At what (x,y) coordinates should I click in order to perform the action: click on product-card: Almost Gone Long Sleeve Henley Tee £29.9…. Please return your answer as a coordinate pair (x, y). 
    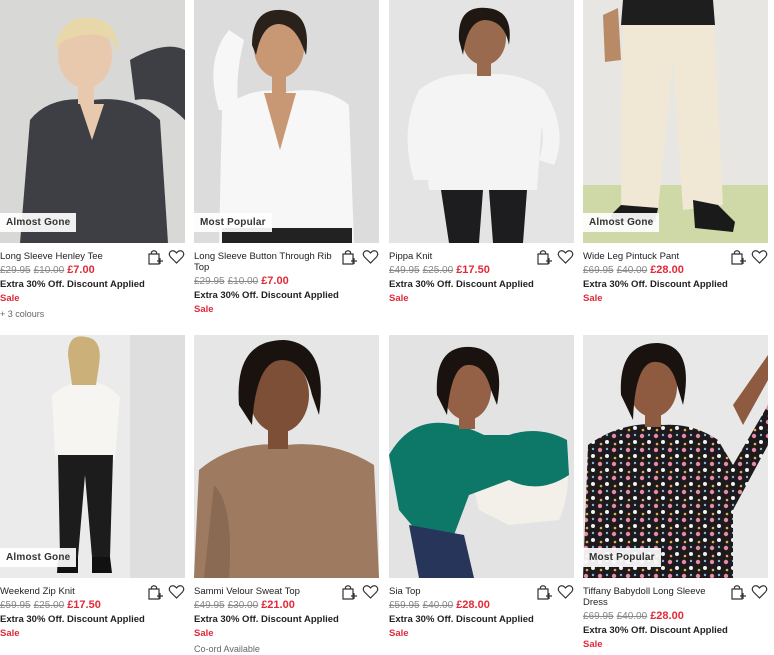
    Looking at the image, I should click on (92, 160).